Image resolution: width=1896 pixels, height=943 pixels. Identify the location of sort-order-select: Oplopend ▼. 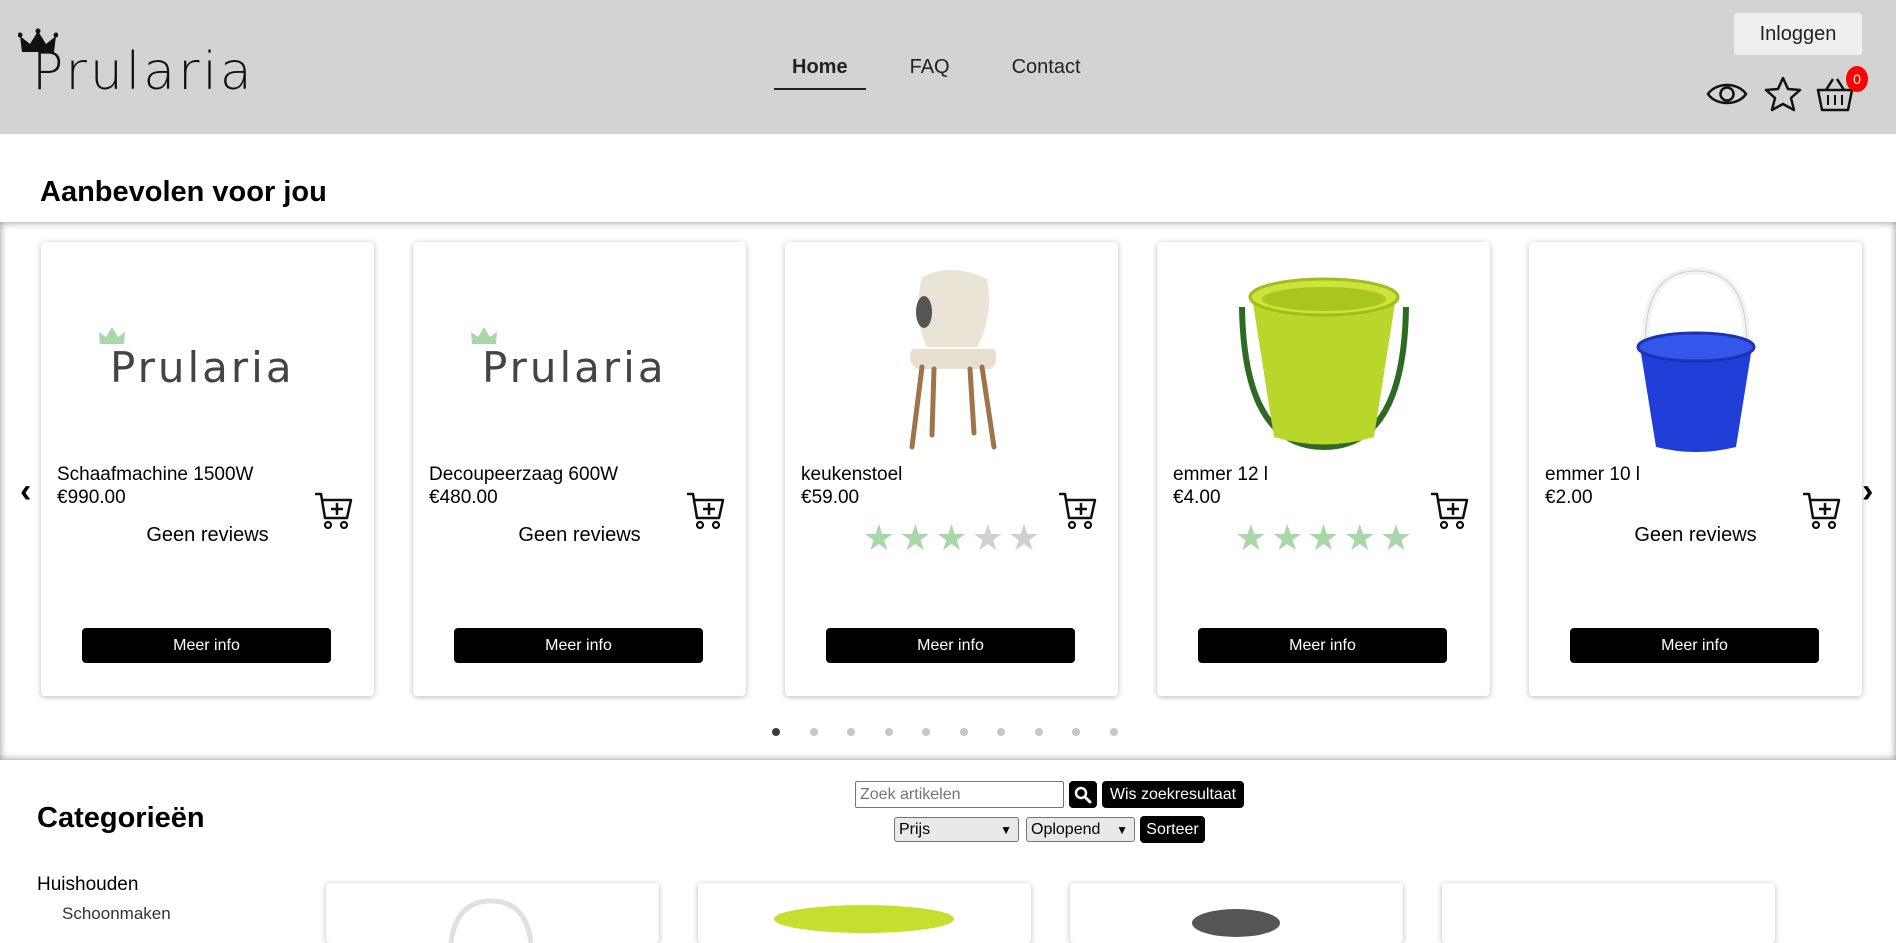
(1080, 829).